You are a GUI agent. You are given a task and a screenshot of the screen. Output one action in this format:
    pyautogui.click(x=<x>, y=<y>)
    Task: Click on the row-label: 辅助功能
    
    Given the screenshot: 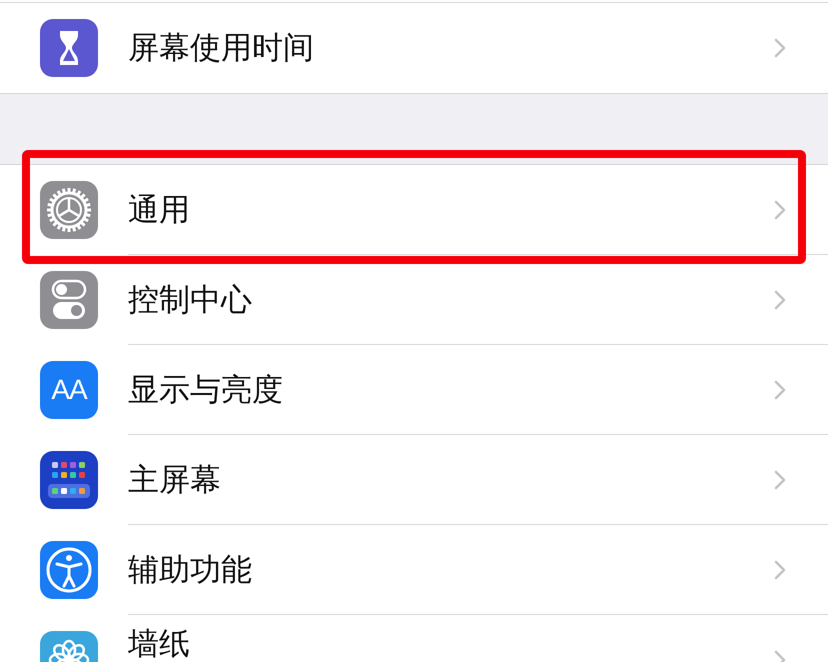 What is the action you would take?
    pyautogui.click(x=190, y=570)
    